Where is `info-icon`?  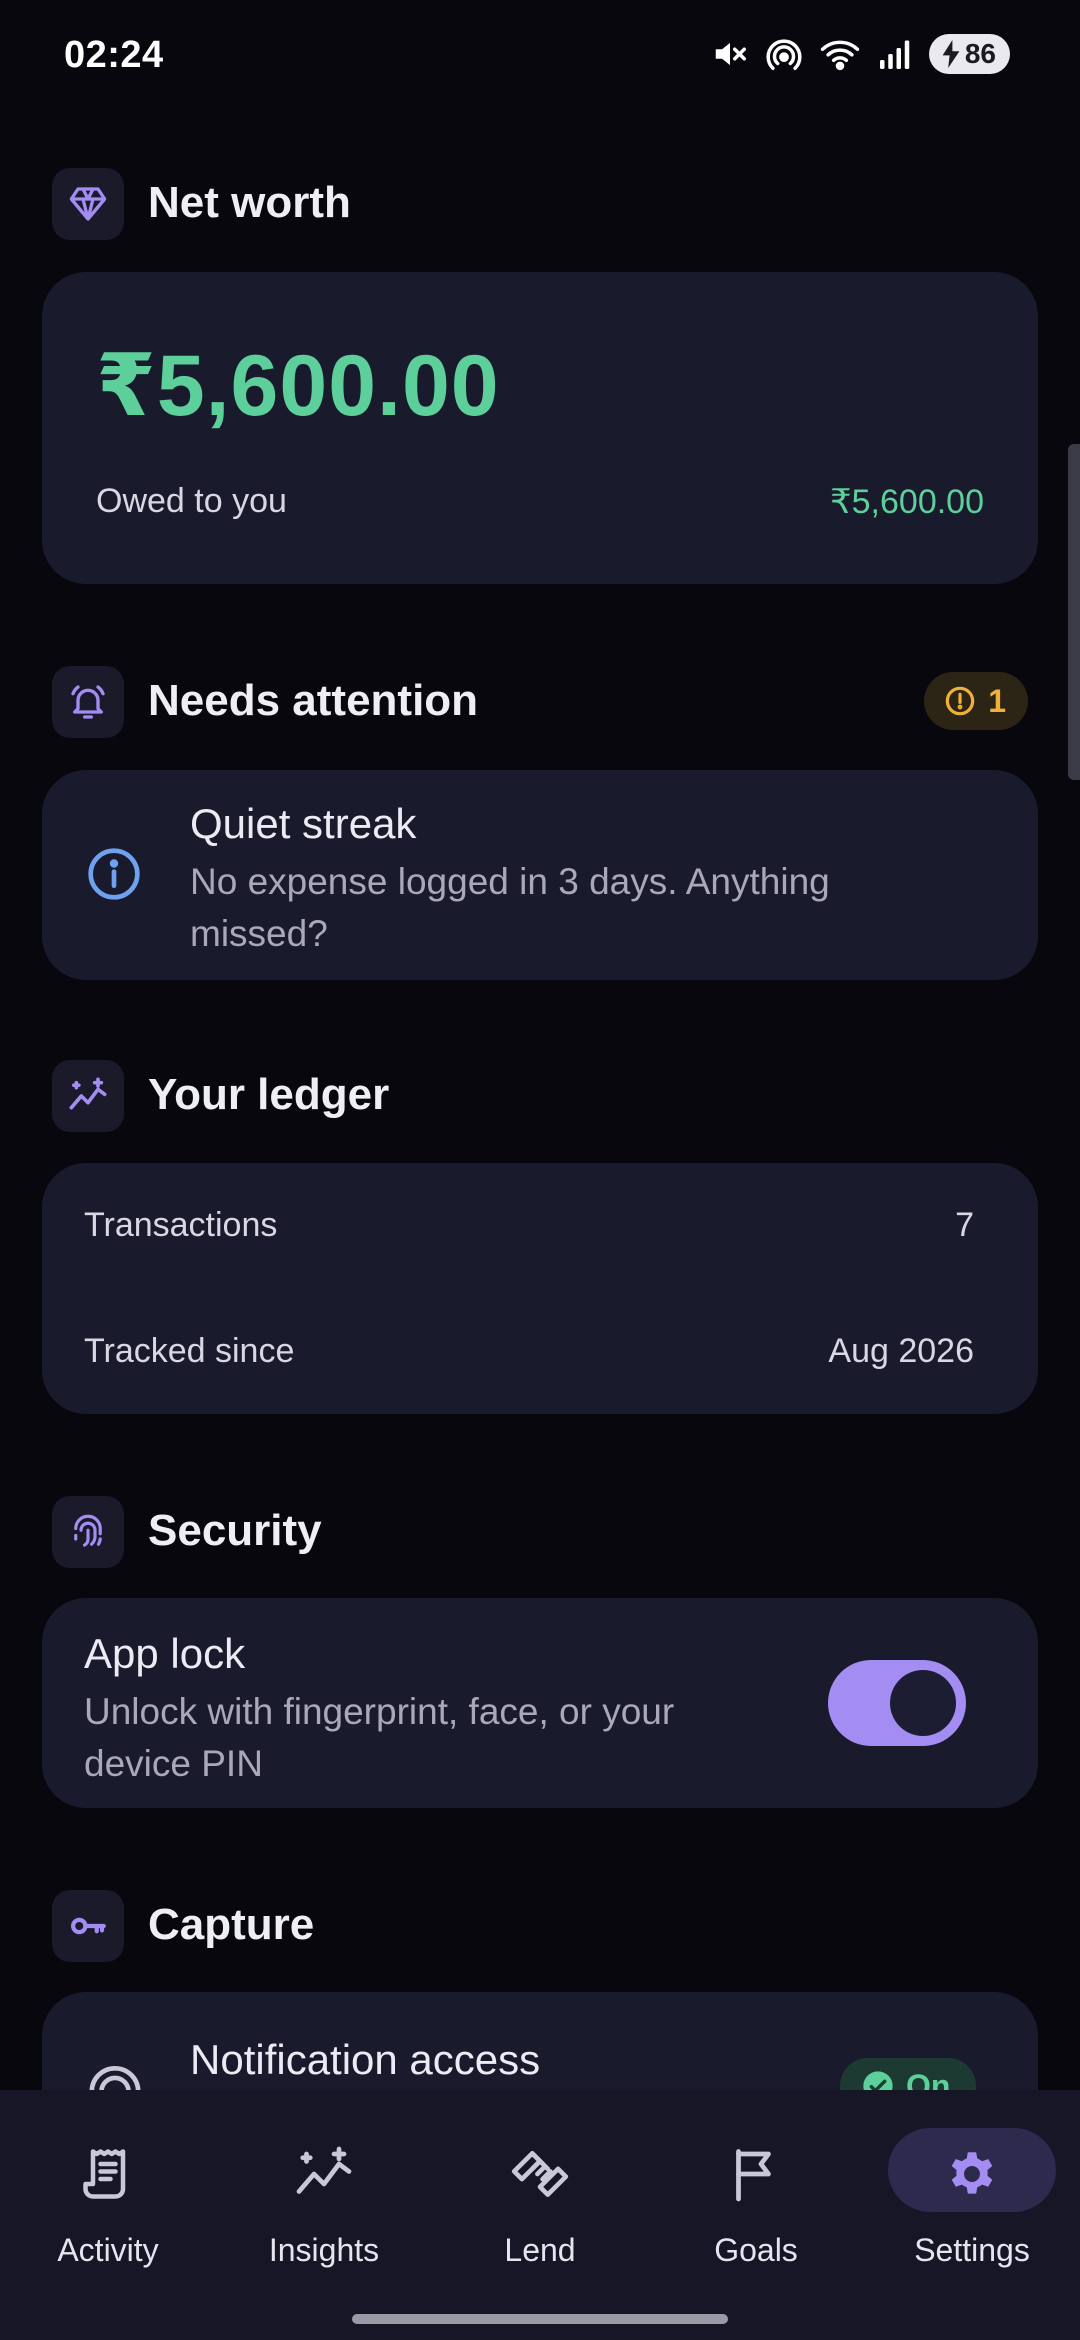 info-icon is located at coordinates (114, 876).